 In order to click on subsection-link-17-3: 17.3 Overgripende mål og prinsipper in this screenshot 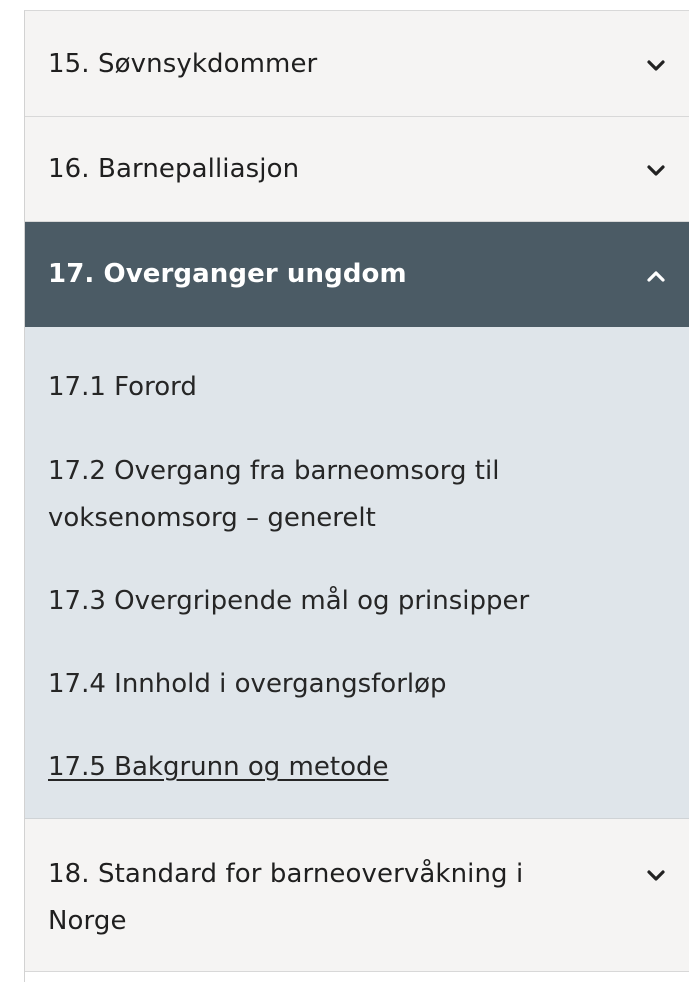, I will do `click(288, 601)`.